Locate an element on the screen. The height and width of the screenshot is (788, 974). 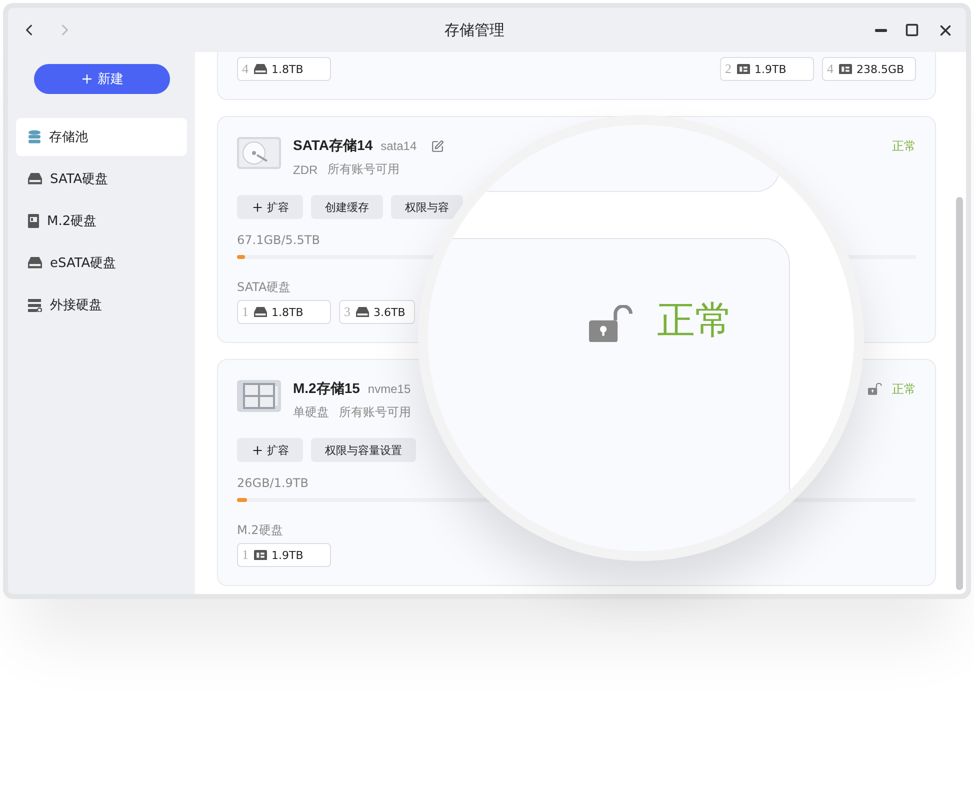
minimize-icon is located at coordinates (881, 30).